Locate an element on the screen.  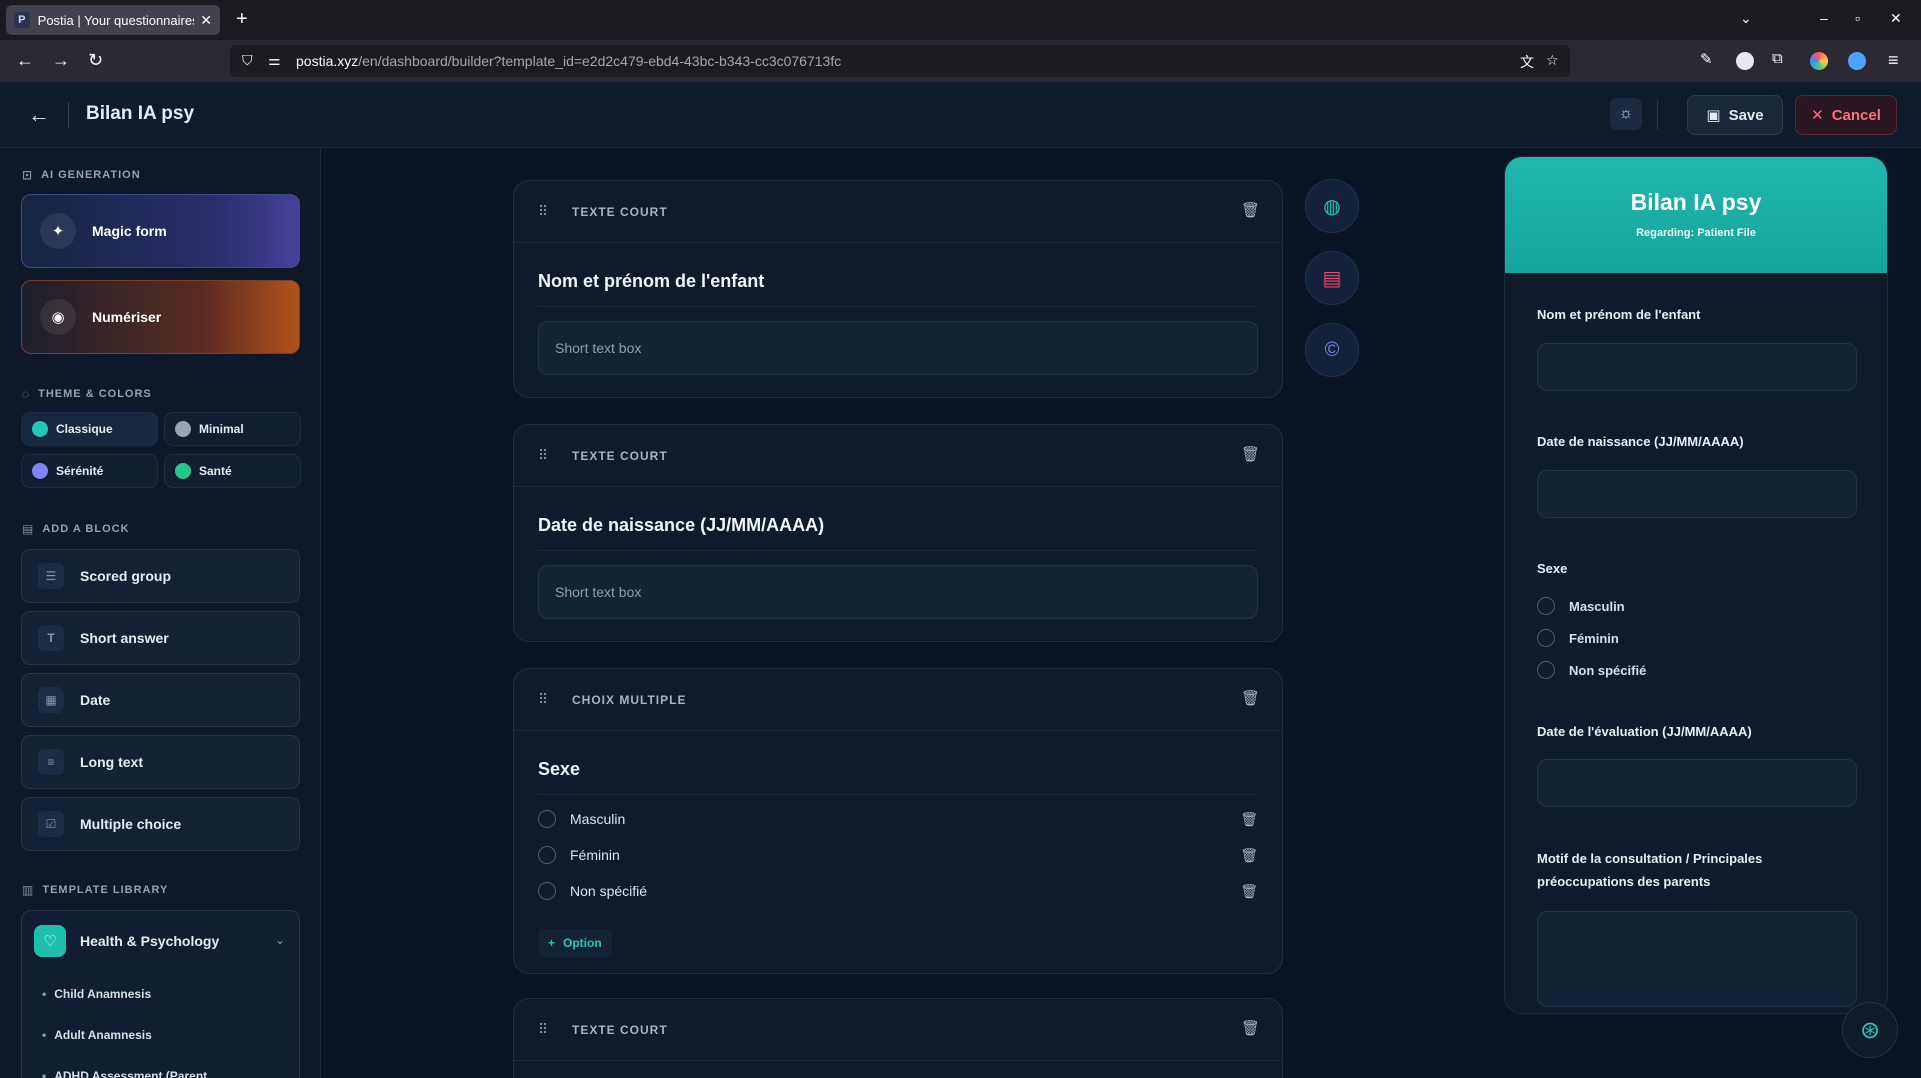
question-title: Sexe is located at coordinates (898, 777).